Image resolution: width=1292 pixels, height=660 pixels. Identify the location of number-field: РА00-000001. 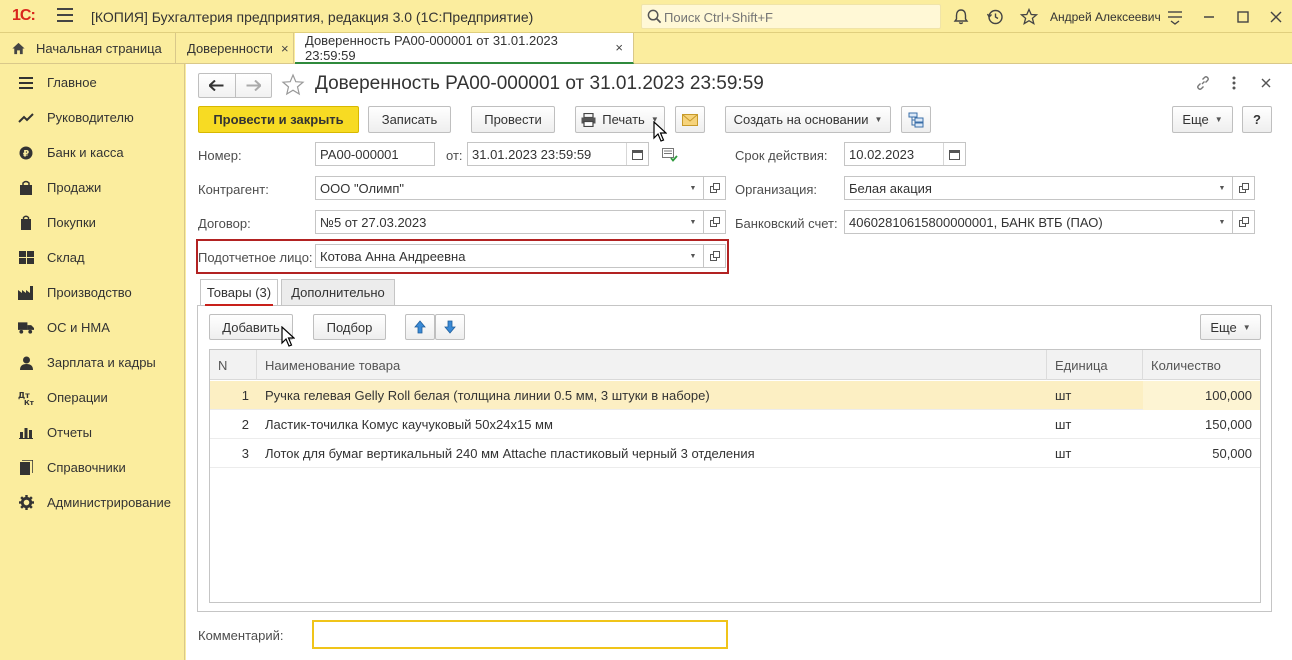
(375, 154).